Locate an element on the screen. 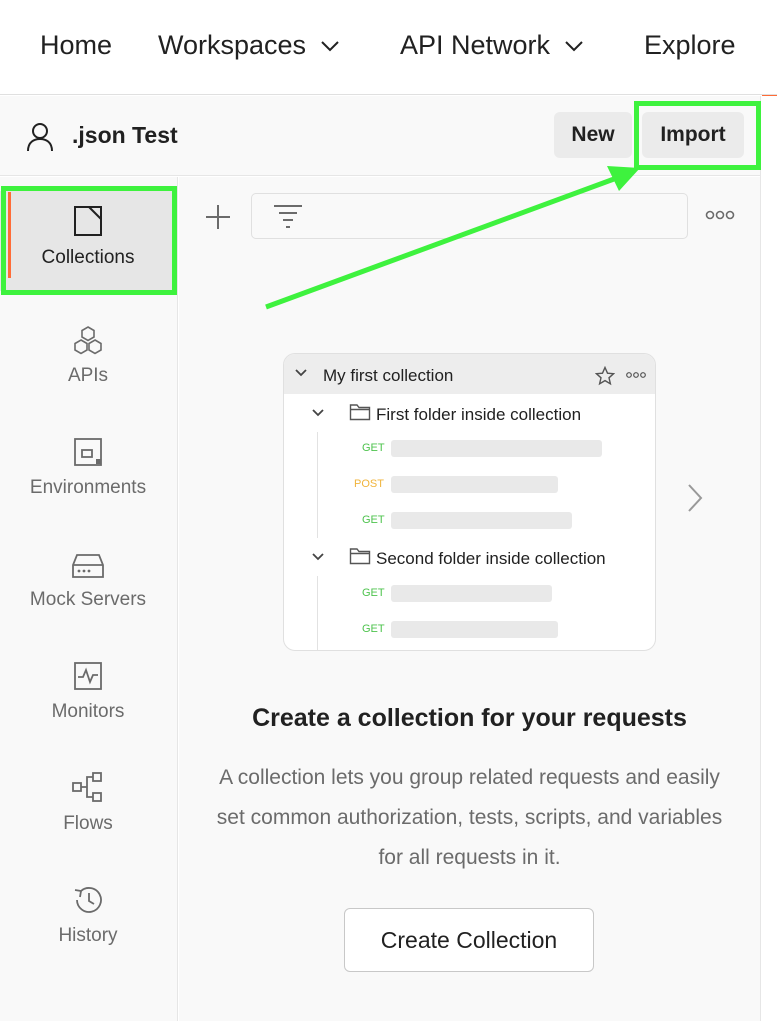 This screenshot has width=777, height=1021. preview-folder-1: First folder inside collection is located at coordinates (479, 414).